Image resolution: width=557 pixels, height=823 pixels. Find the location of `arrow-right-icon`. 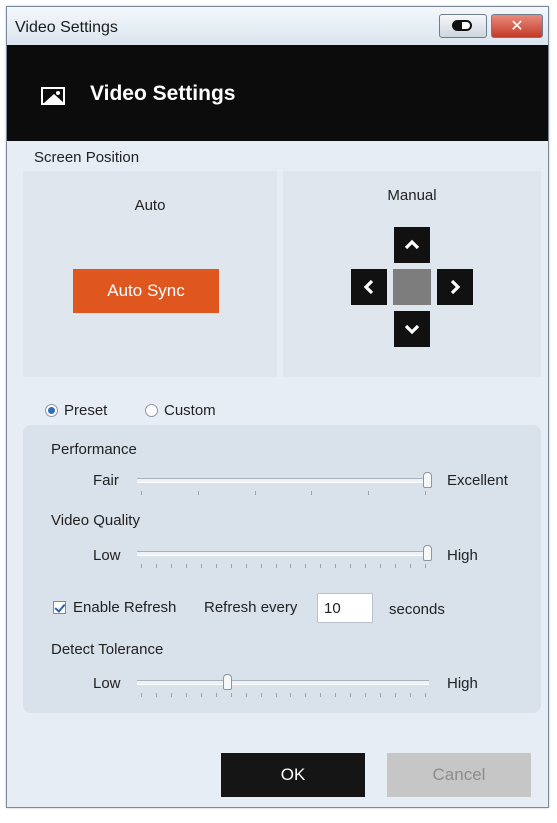

arrow-right-icon is located at coordinates (455, 287).